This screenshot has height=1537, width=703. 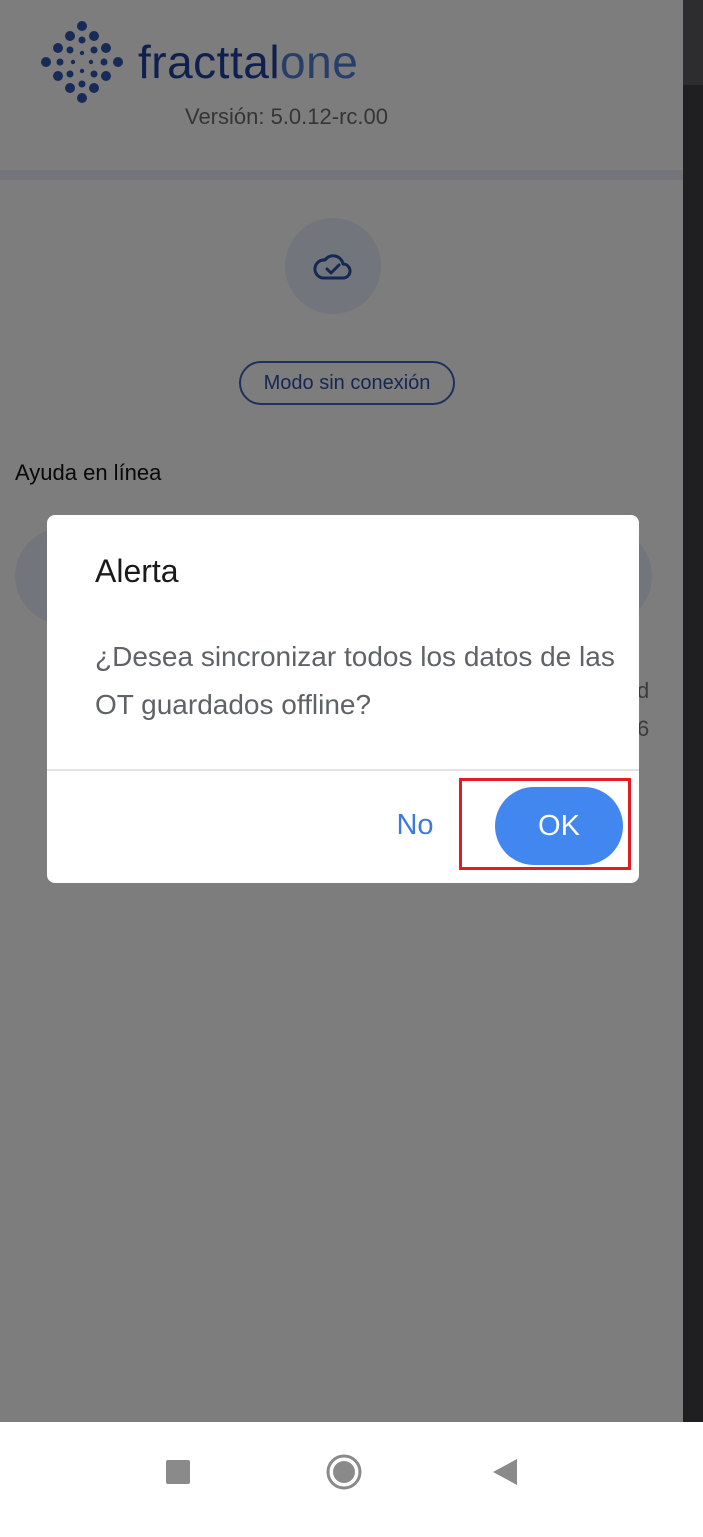 I want to click on recents-square-icon, so click(x=178, y=1472).